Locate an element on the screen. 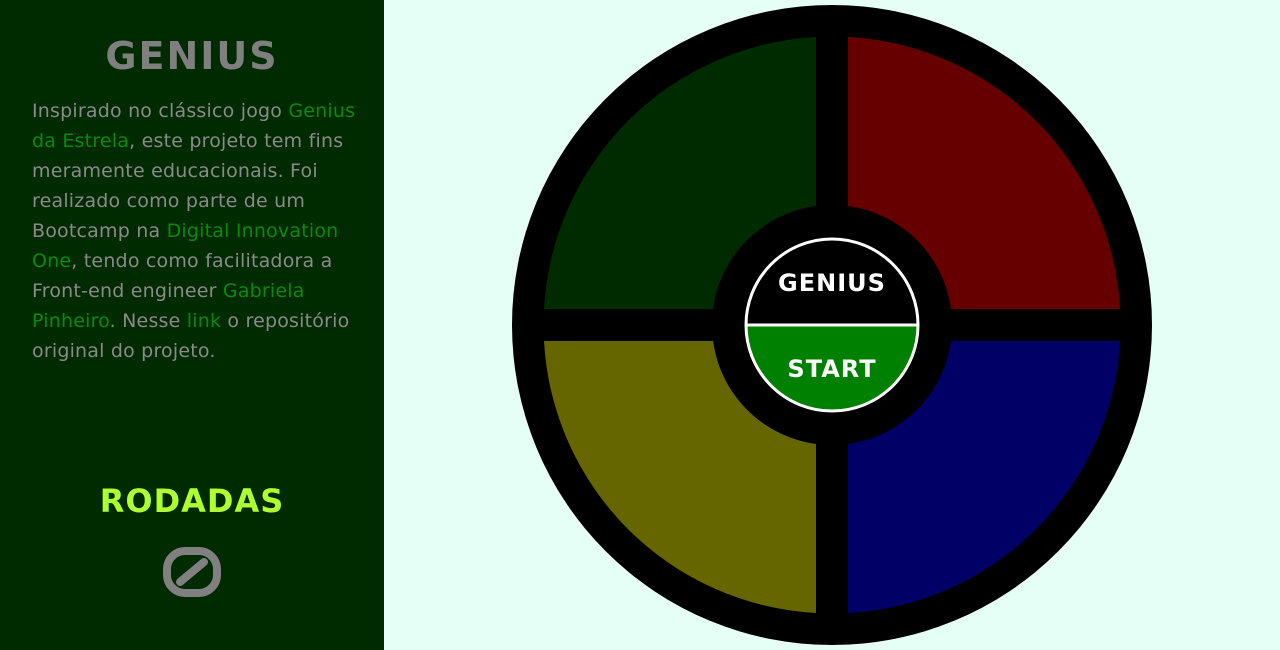  zero-digit-slash is located at coordinates (192, 572).